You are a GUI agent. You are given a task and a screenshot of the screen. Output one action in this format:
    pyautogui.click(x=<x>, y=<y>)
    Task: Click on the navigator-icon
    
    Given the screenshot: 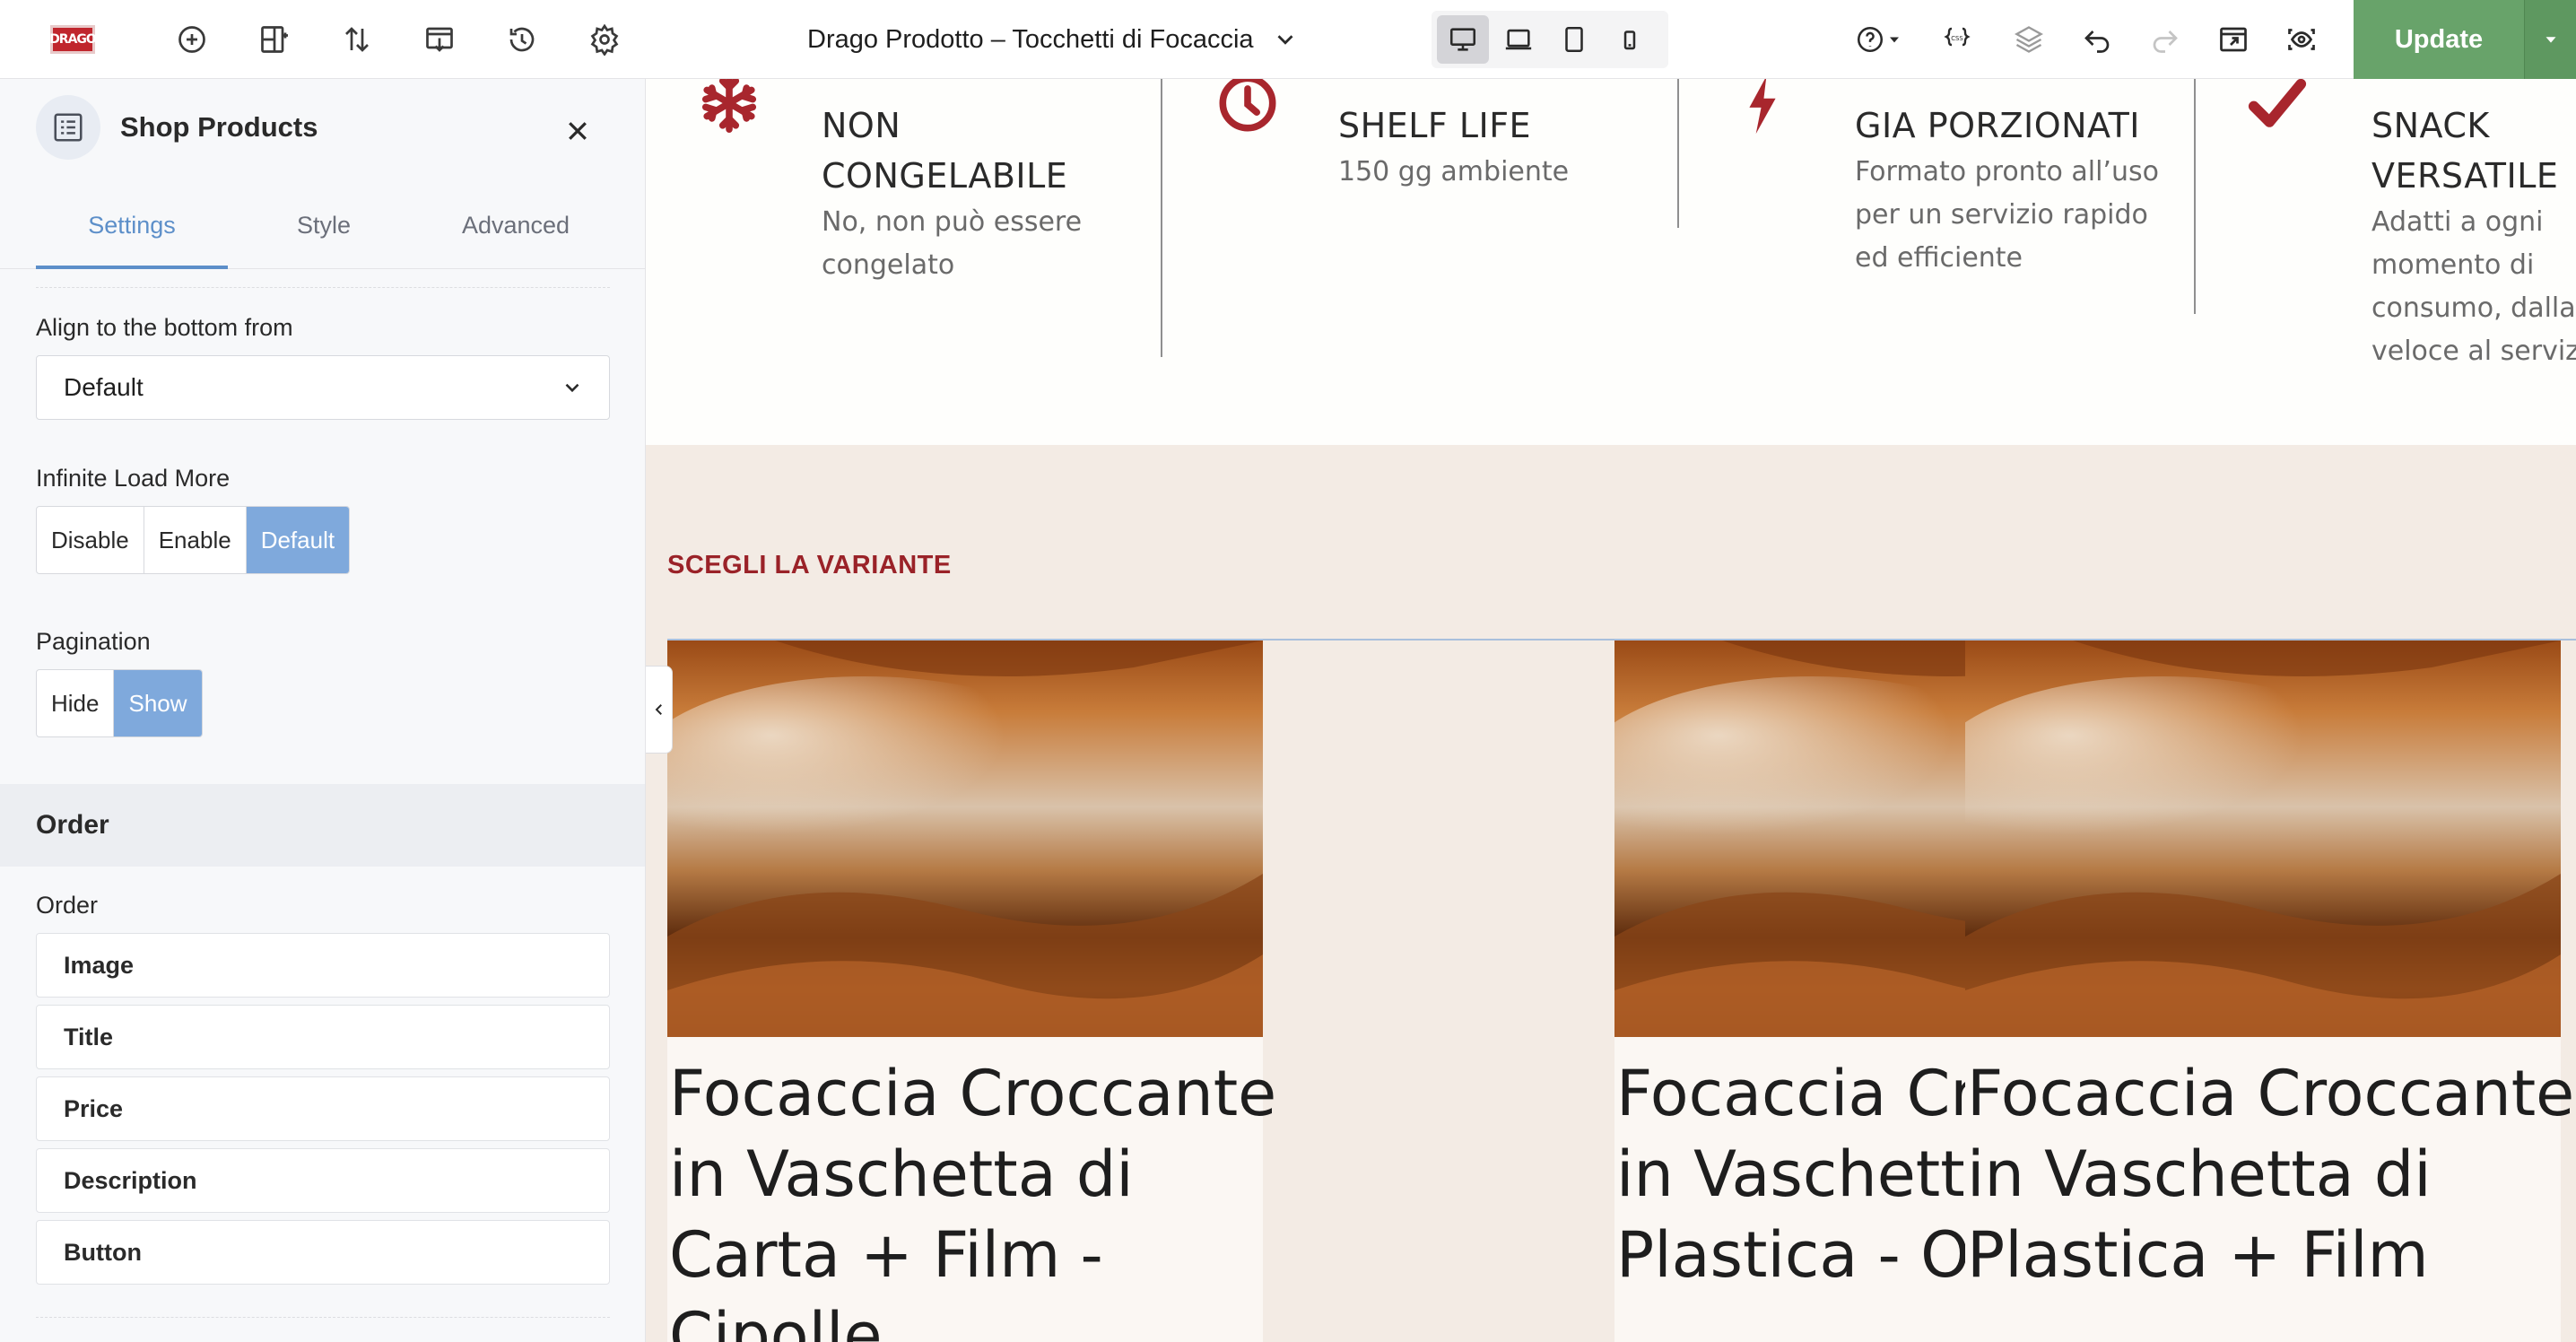 What is the action you would take?
    pyautogui.click(x=357, y=39)
    